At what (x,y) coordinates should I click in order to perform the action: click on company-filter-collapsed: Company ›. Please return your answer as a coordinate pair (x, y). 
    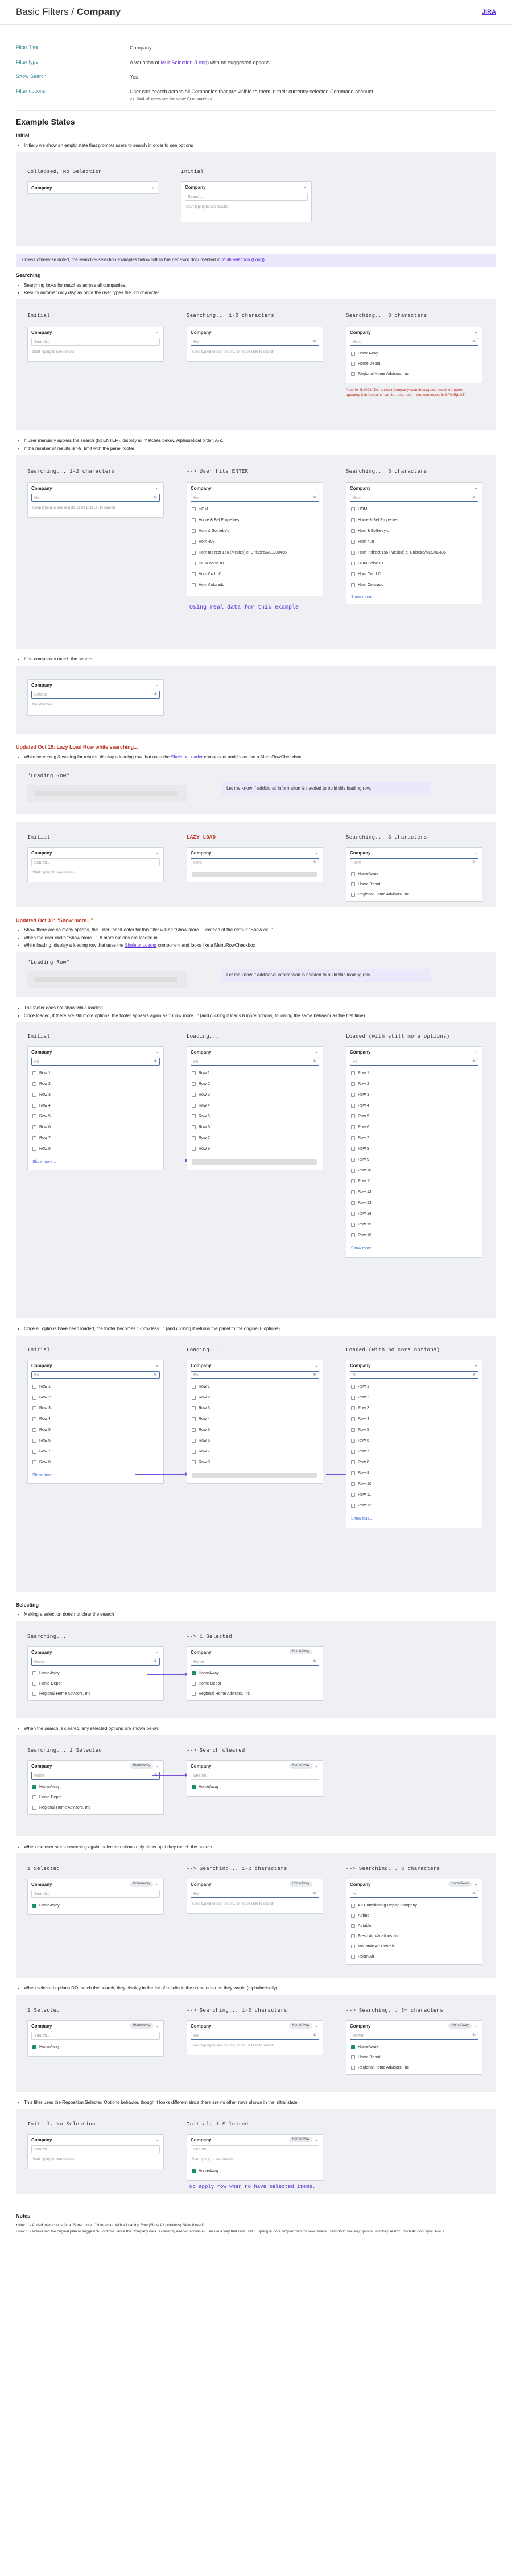
    Looking at the image, I should click on (92, 188).